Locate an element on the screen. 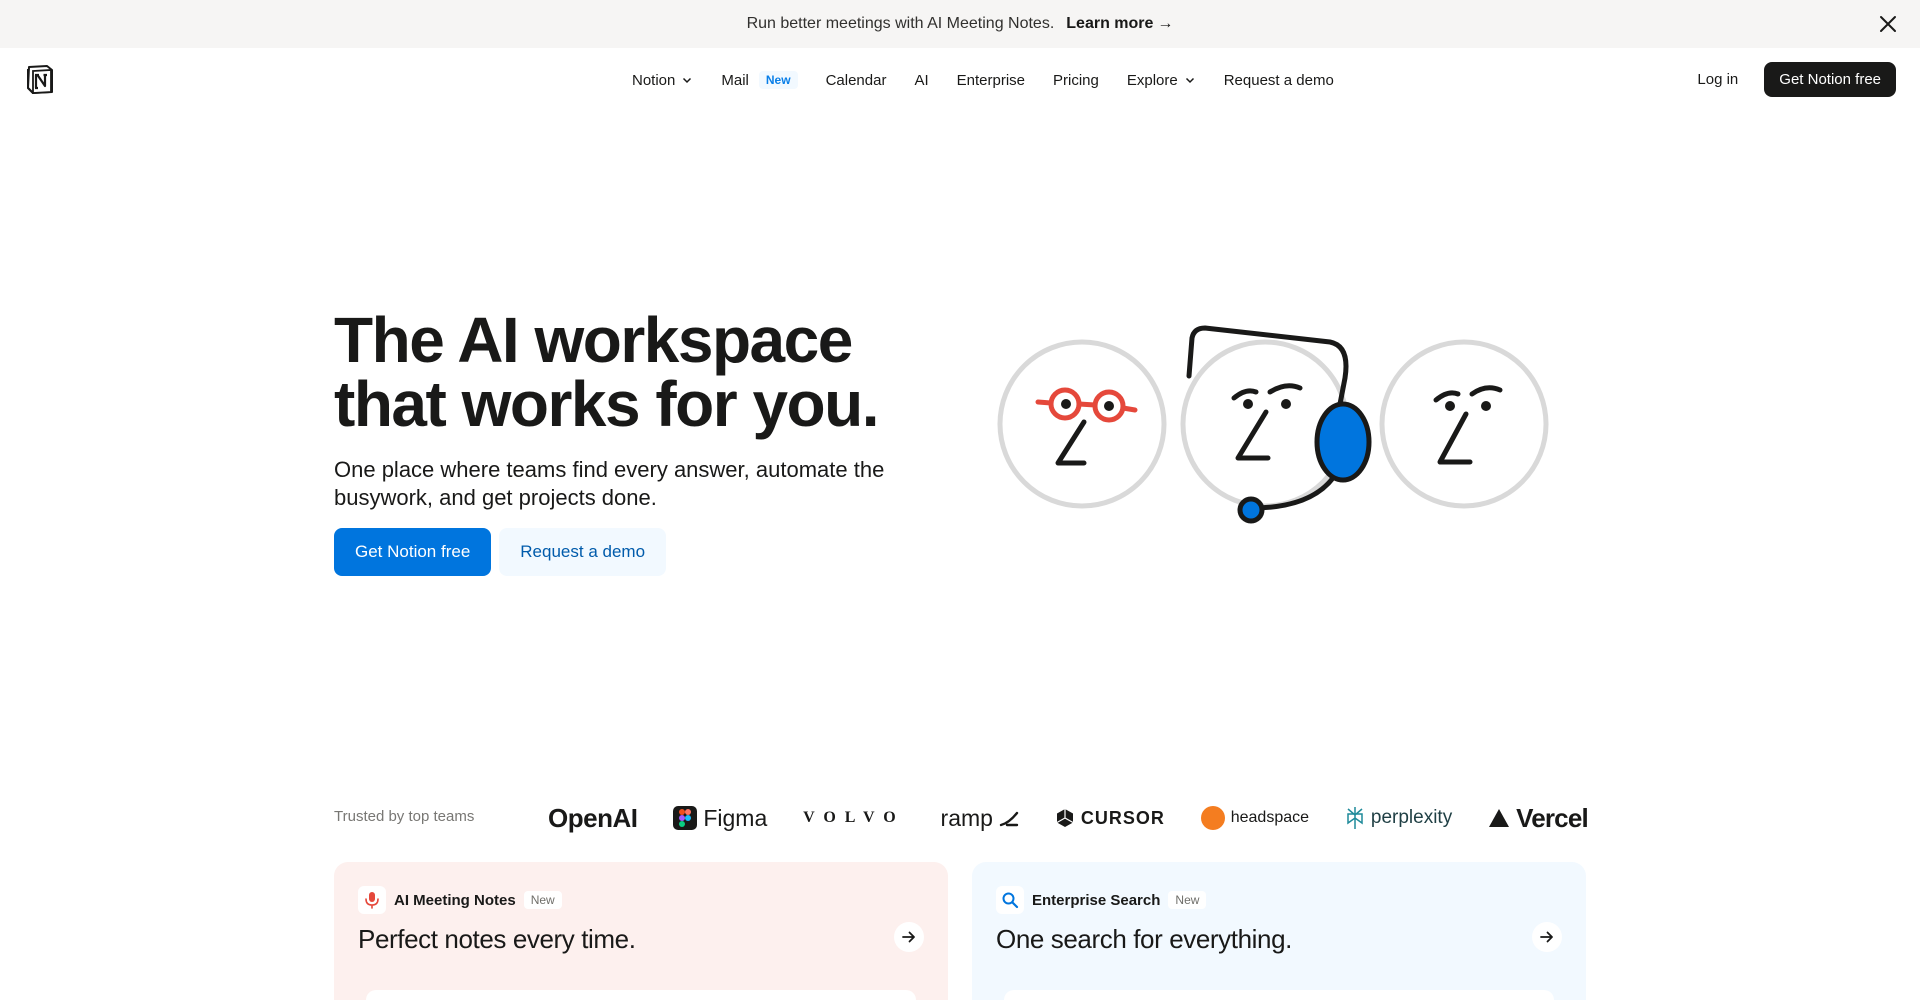 Image resolution: width=1920 pixels, height=1000 pixels. hero-request-demo-button: Request a demo is located at coordinates (583, 552).